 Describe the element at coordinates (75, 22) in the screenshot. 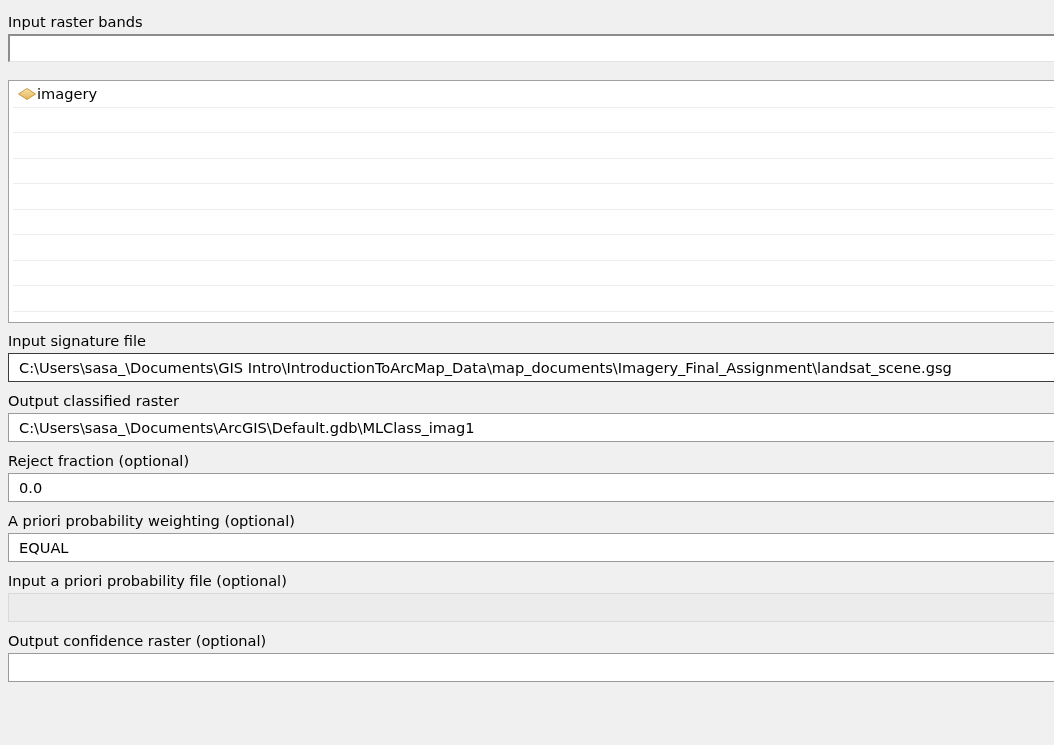

I see `field-label: Input raster bands` at that location.